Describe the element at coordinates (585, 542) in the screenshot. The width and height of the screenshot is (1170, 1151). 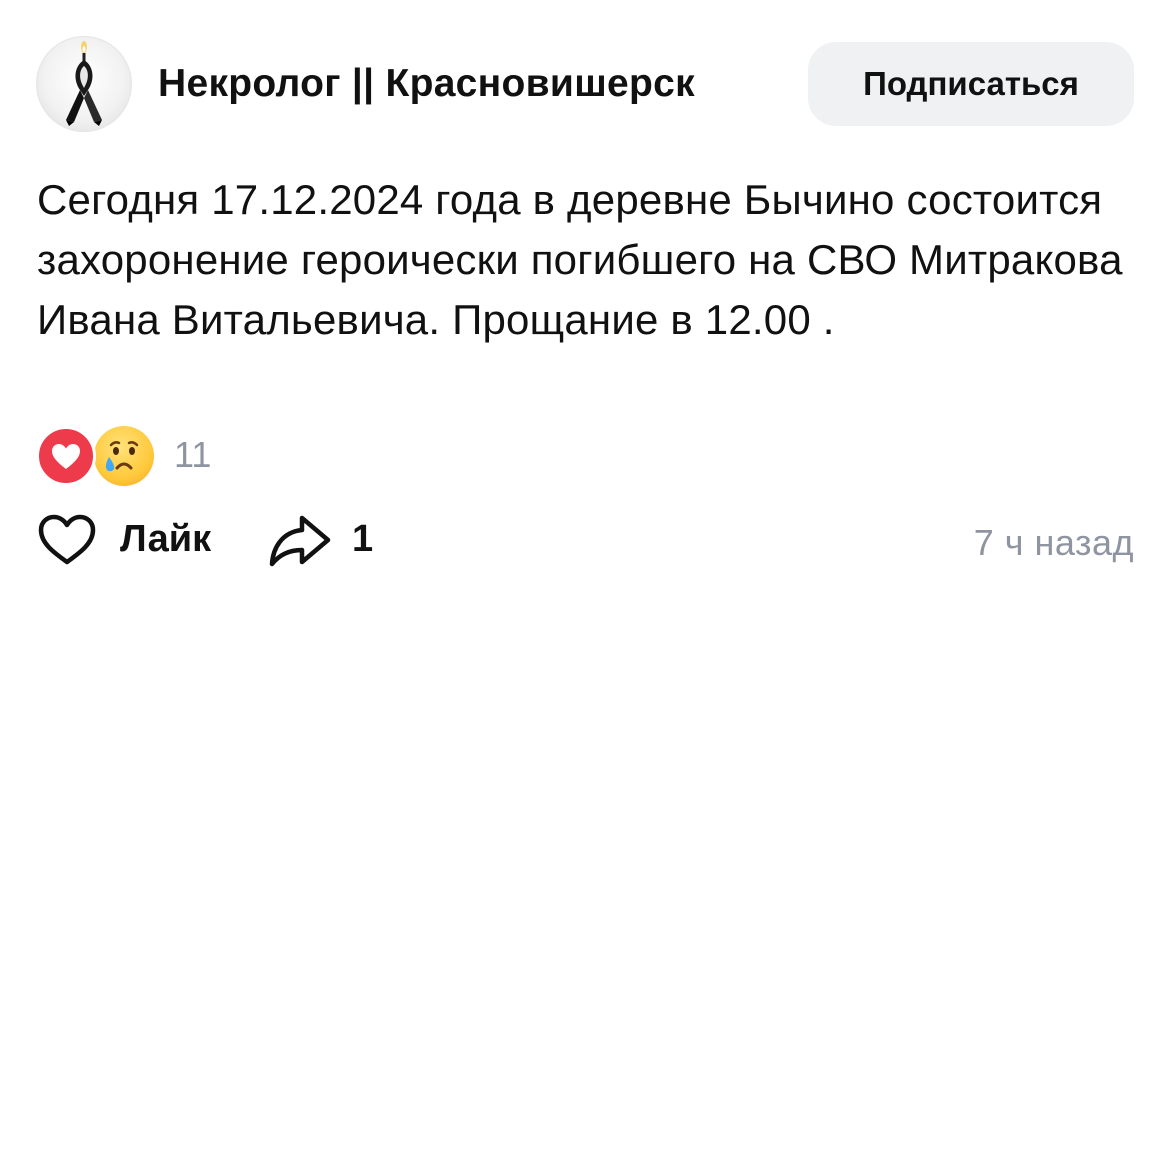
I see `post-actions: Лайк 1 7 ч назад` at that location.